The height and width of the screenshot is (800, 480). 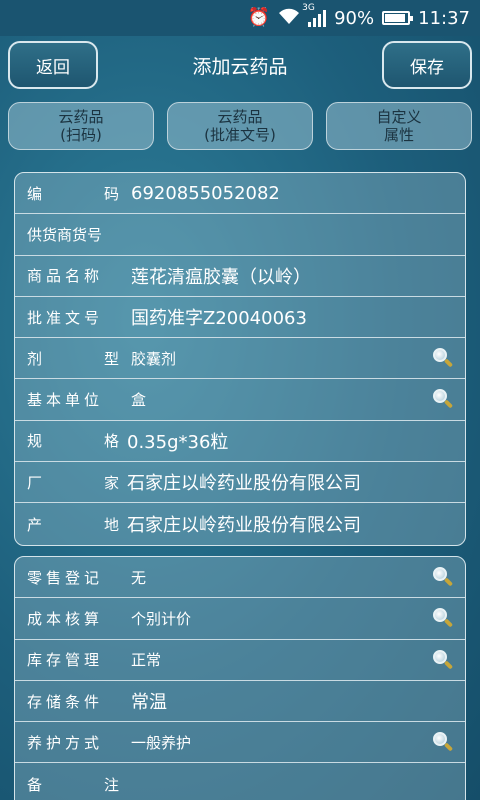 I want to click on retail-register-label: 零售登记, so click(x=65, y=577).